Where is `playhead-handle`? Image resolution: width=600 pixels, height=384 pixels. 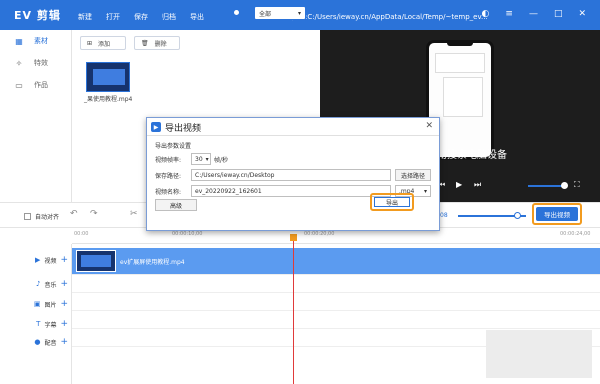 playhead-handle is located at coordinates (293, 237).